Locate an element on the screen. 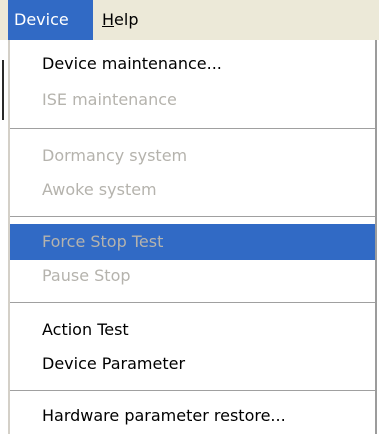 The height and width of the screenshot is (434, 379). window-edge-artifact is located at coordinates (3, 90).